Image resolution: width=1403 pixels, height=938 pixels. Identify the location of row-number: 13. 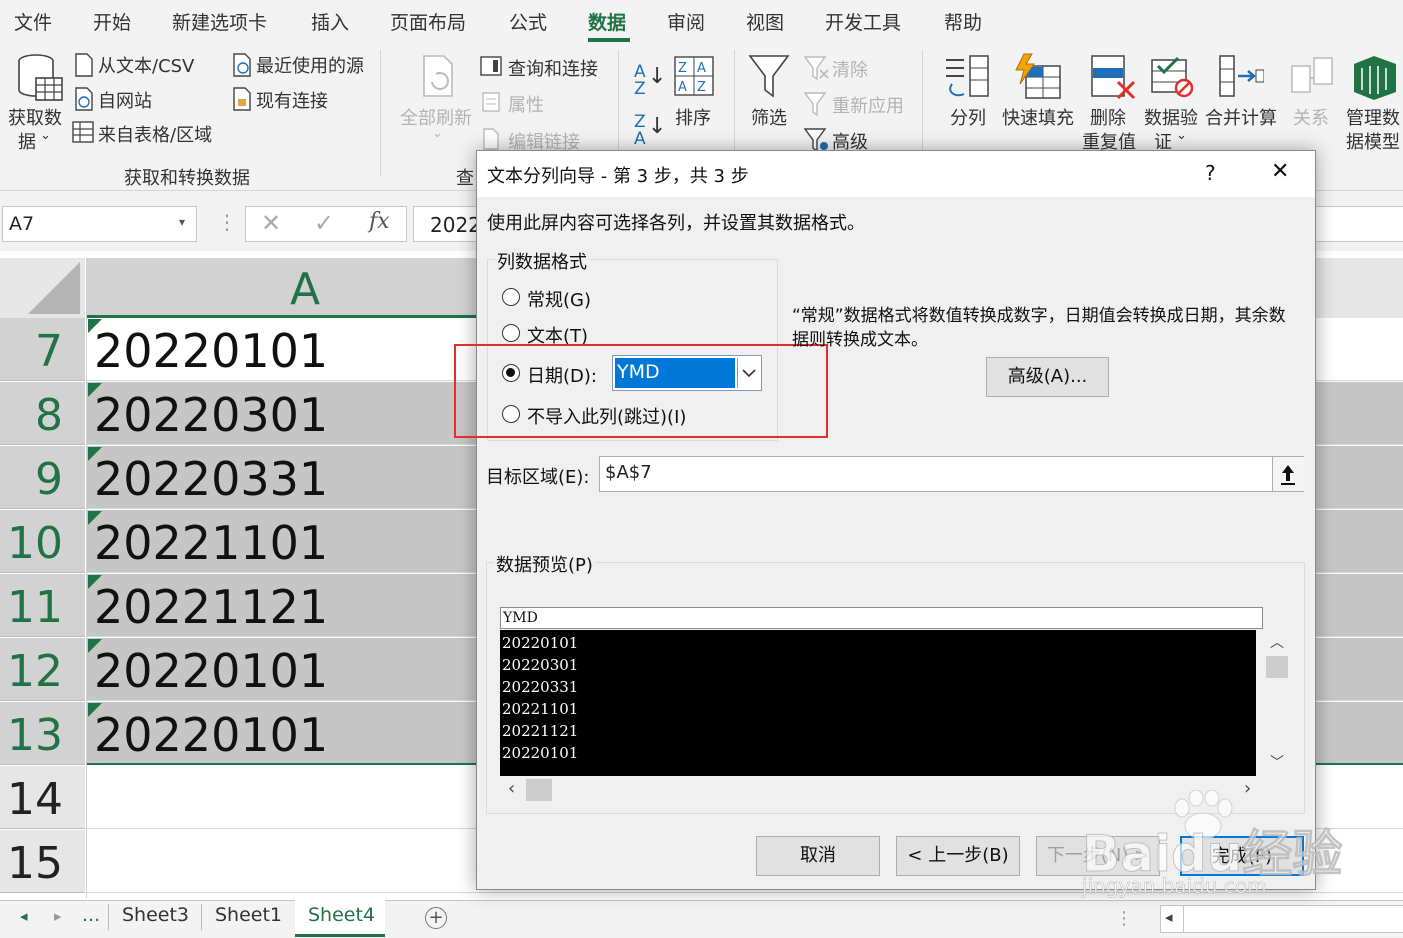
(35, 735).